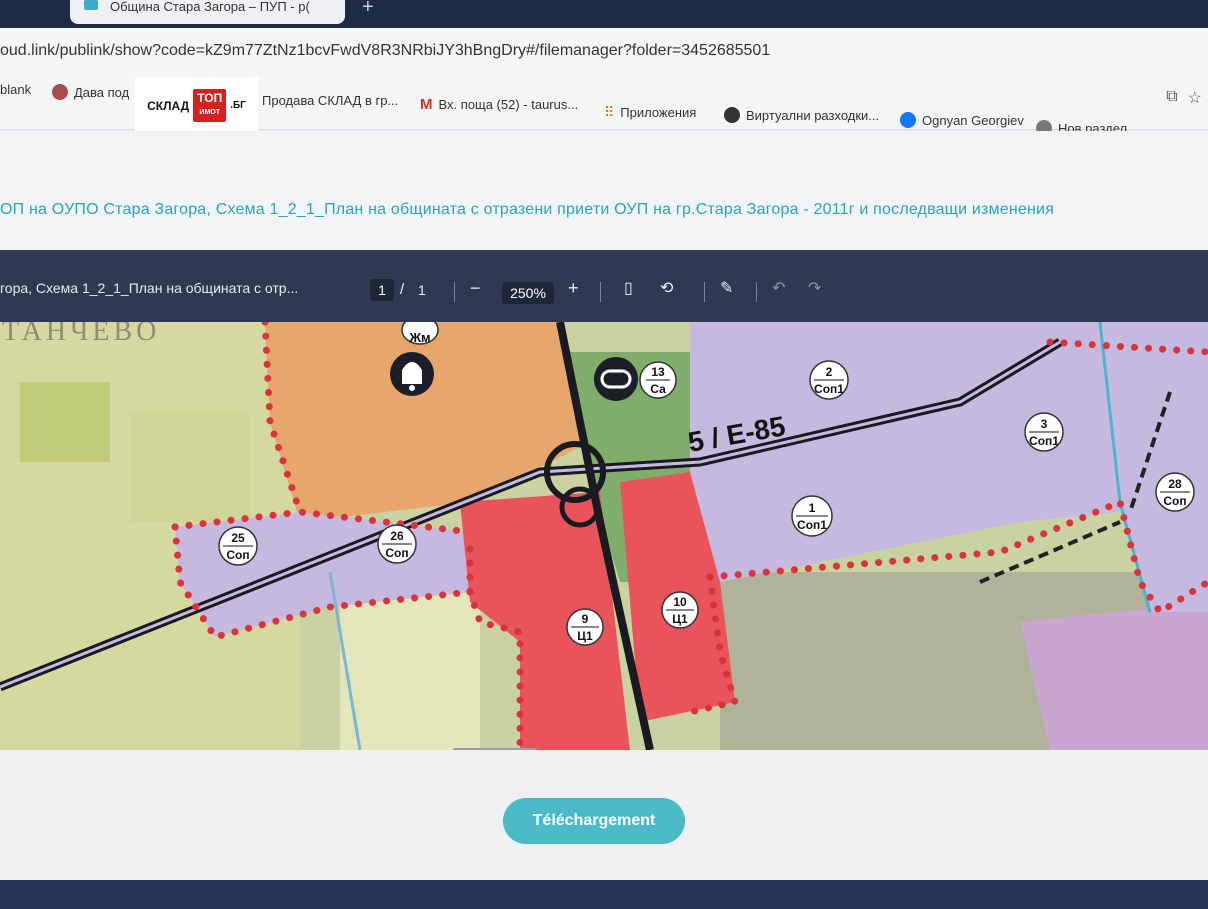 Image resolution: width=1208 pixels, height=909 pixels. Describe the element at coordinates (726, 288) in the screenshot. I see `draw-icon: ✎` at that location.